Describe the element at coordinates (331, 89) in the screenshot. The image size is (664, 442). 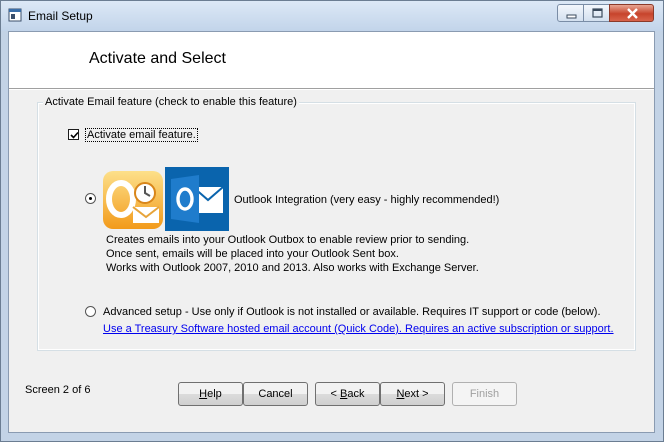
I see `header-divider` at that location.